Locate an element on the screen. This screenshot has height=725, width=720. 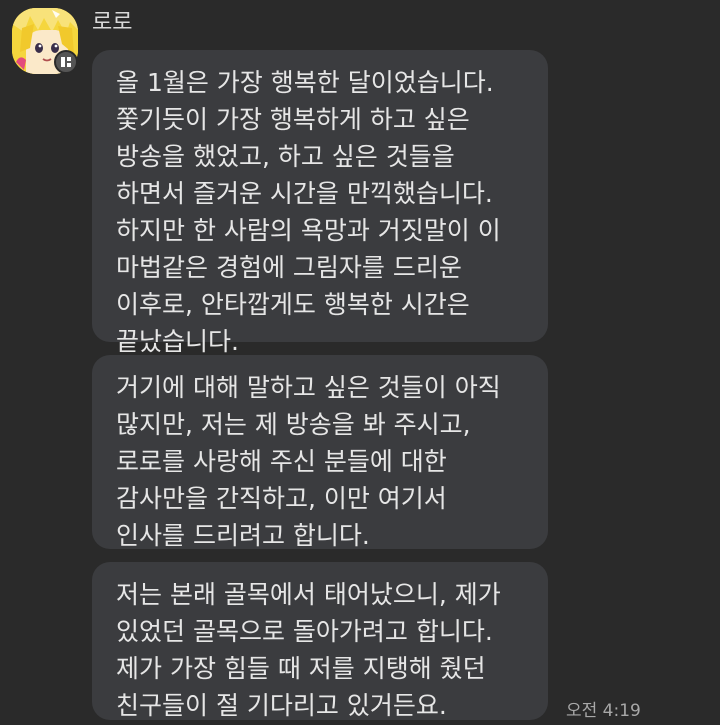
message-line: 있었던 골목으로 돌아가려고 합니다. is located at coordinates (304, 631).